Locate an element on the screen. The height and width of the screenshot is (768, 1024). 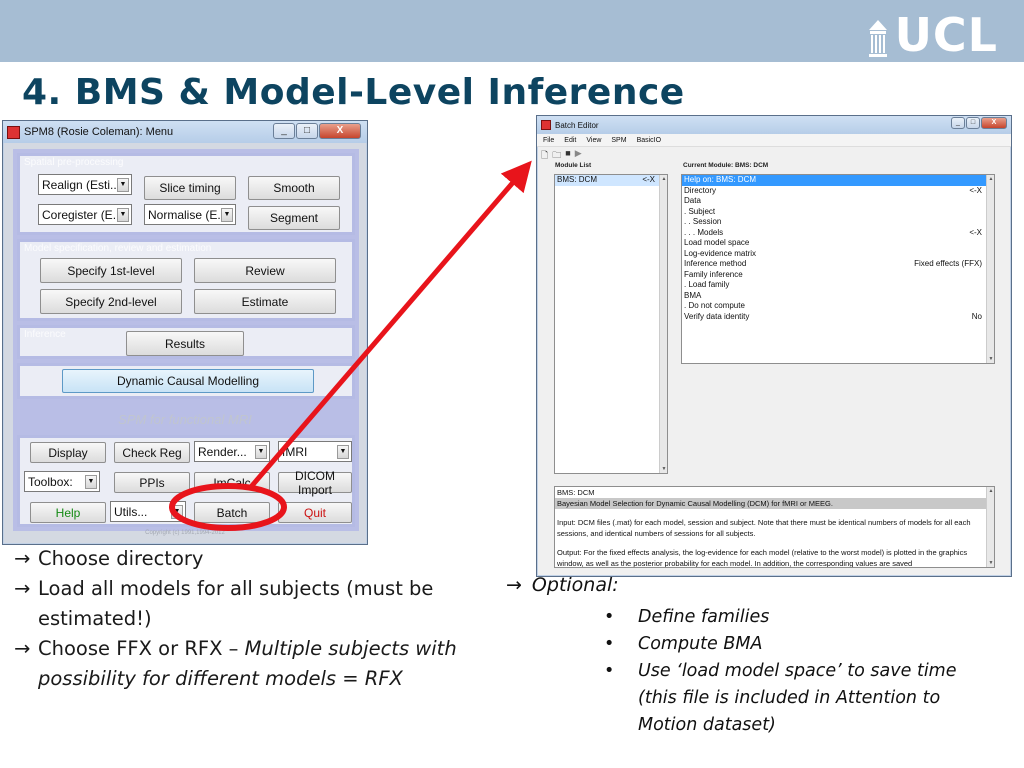
field-item: . . Session is located at coordinates (838, 222).